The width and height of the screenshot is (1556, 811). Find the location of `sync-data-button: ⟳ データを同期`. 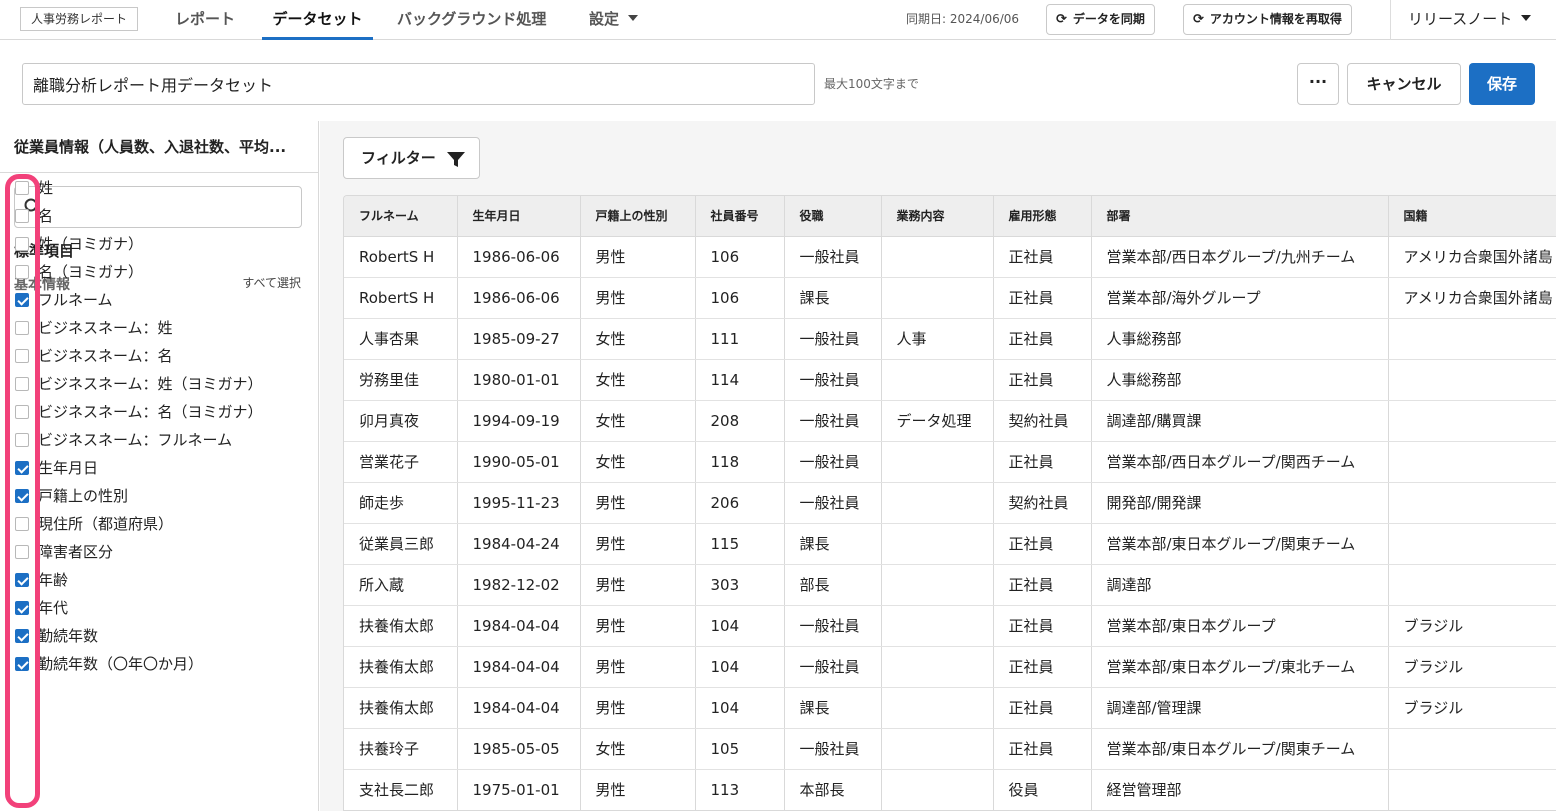

sync-data-button: ⟳ データを同期 is located at coordinates (1100, 19).